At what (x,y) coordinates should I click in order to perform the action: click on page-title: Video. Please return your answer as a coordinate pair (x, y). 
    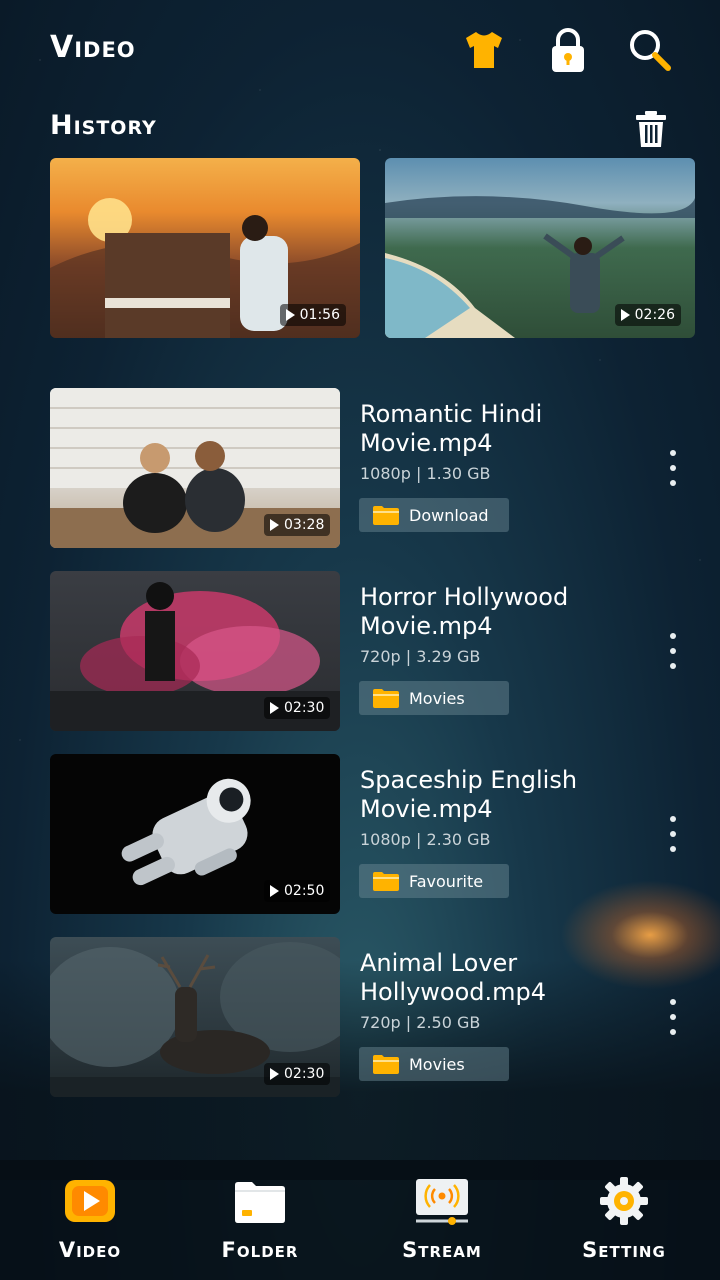
    Looking at the image, I should click on (93, 47).